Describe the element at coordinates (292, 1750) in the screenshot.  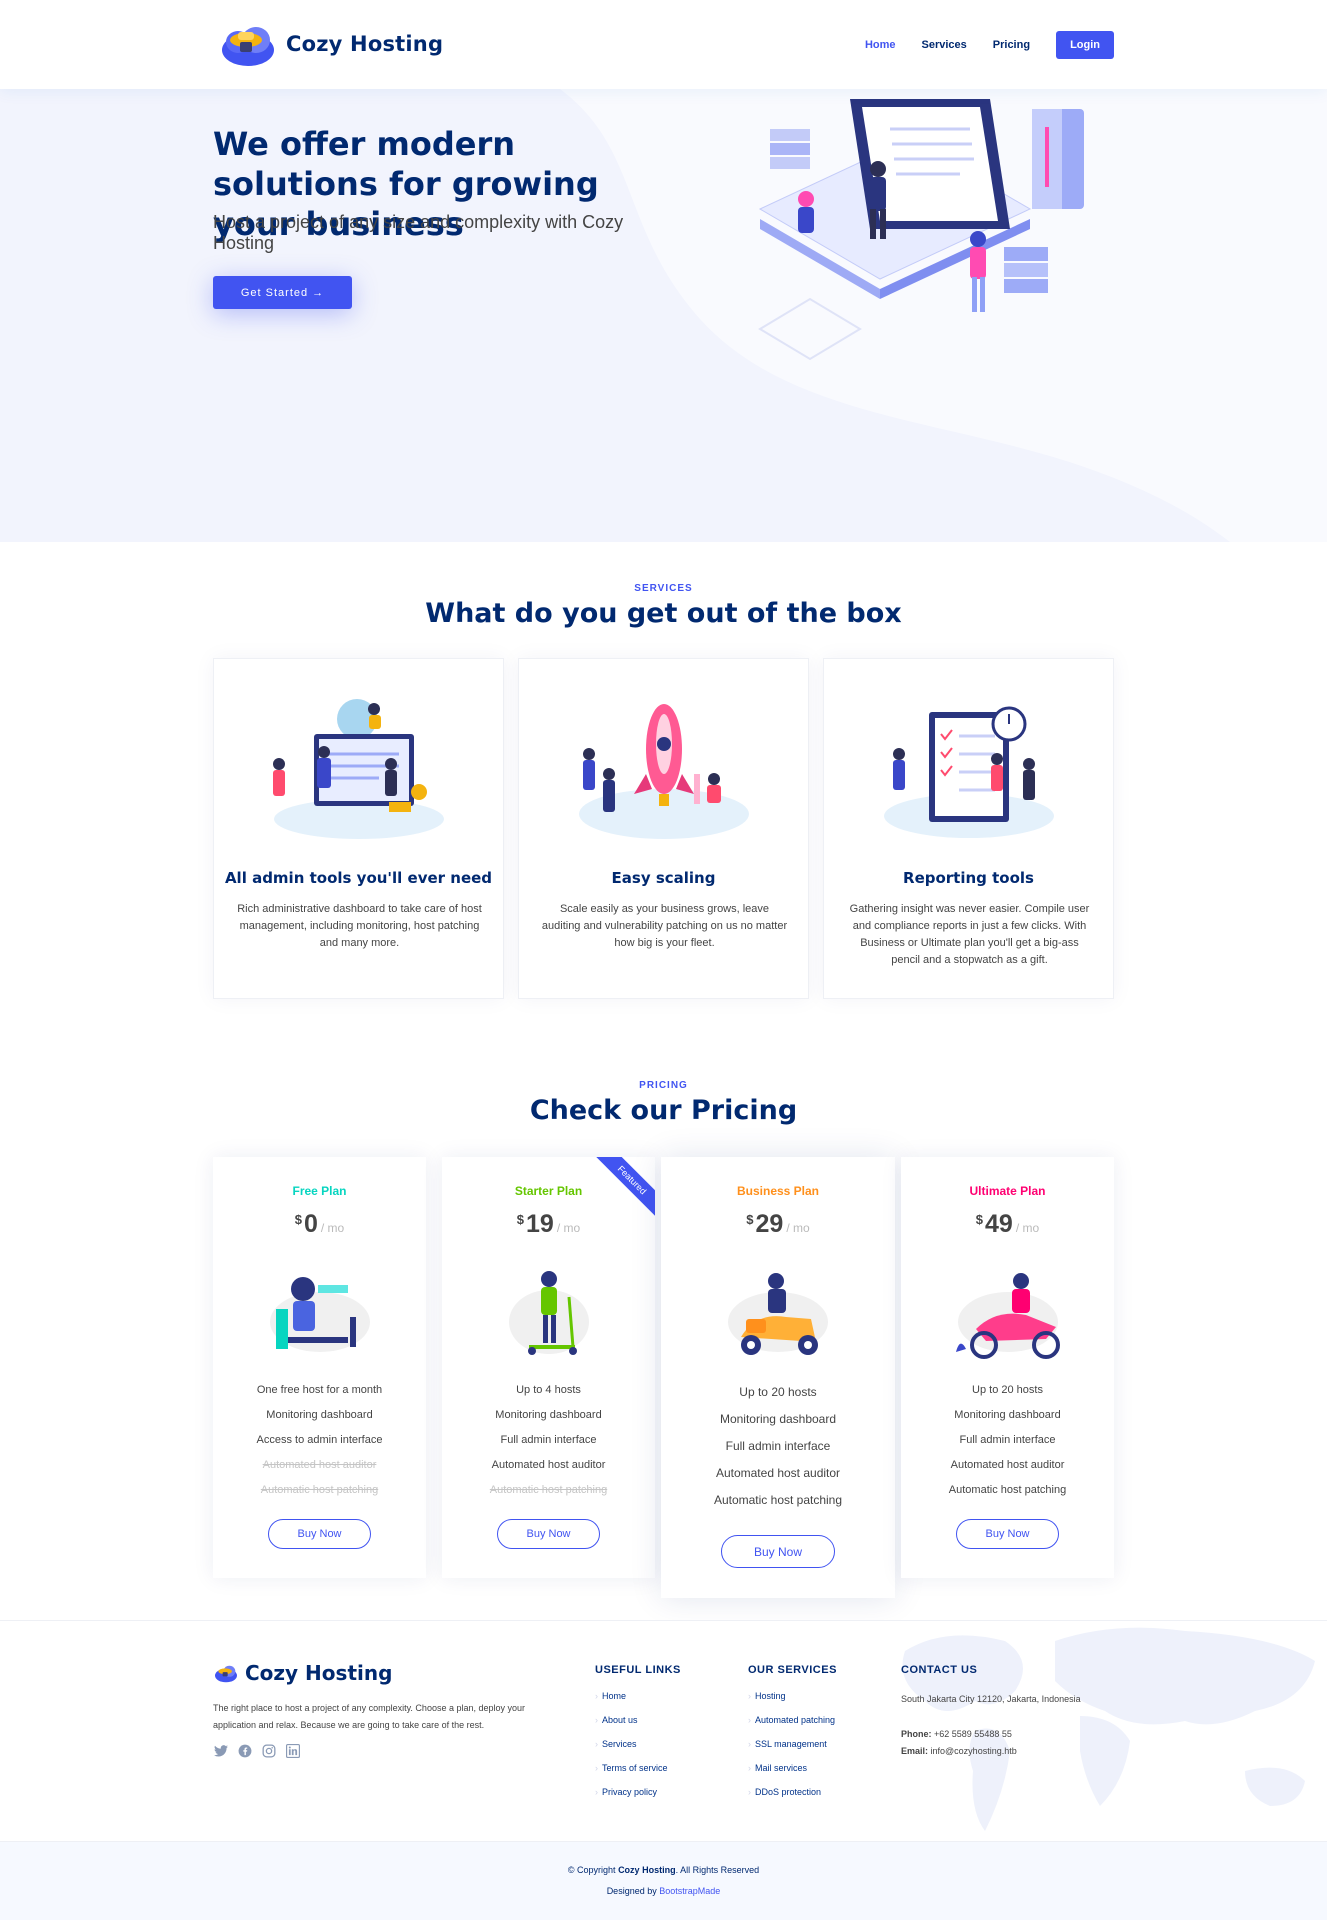
I see `linkedin-icon` at that location.